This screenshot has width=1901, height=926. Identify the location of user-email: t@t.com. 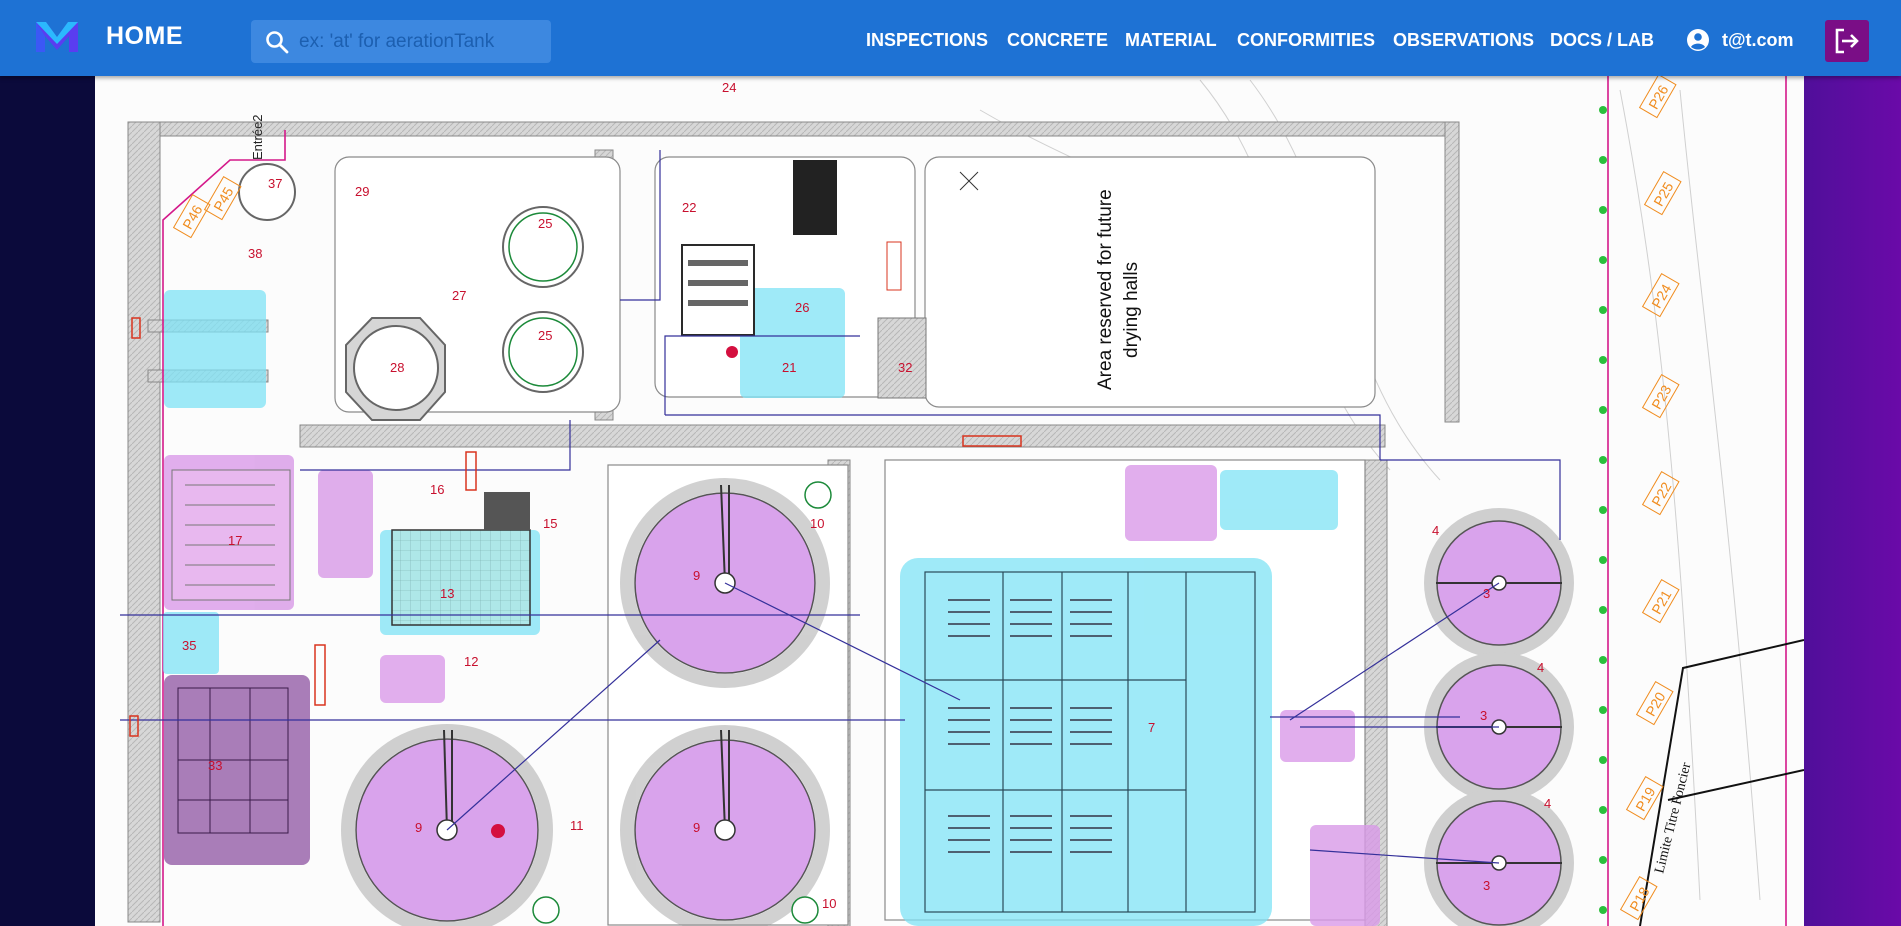
(1758, 39).